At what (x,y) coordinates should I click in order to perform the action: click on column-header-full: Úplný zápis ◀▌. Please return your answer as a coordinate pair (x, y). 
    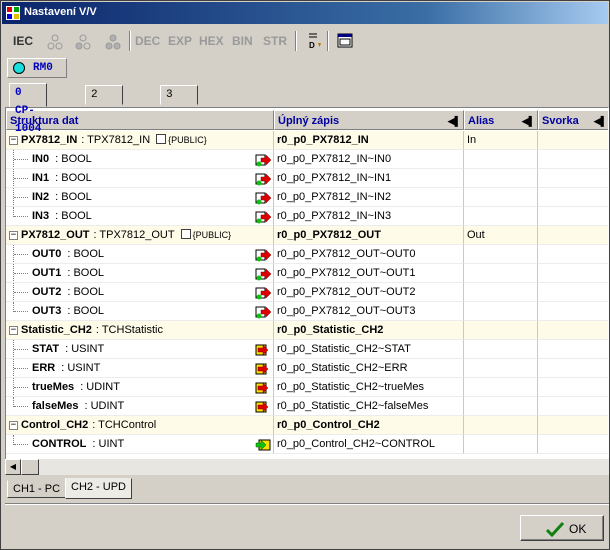
    Looking at the image, I should click on (369, 120).